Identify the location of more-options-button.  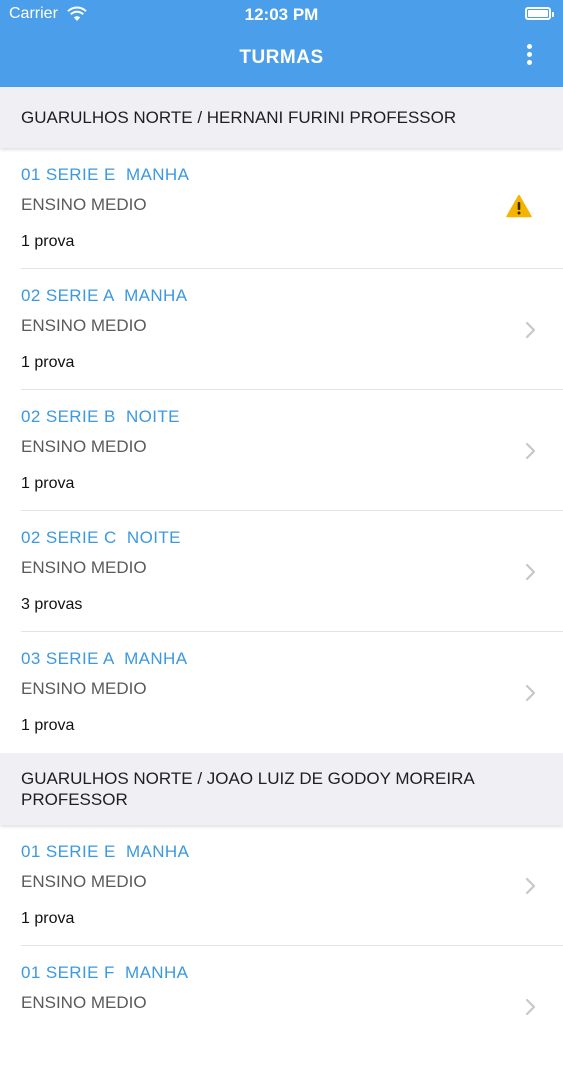
(529, 56).